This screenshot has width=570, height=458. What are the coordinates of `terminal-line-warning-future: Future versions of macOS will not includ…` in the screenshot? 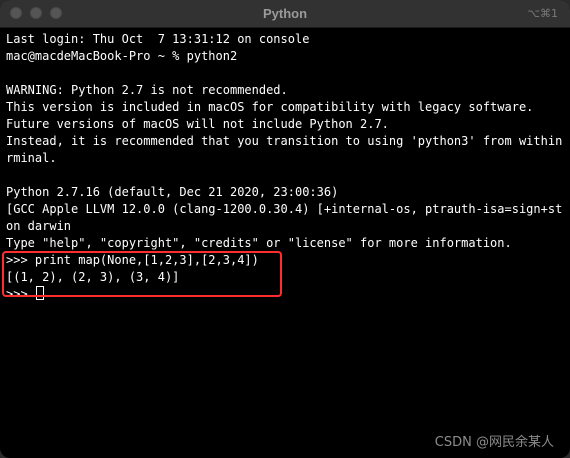 It's located at (197, 124).